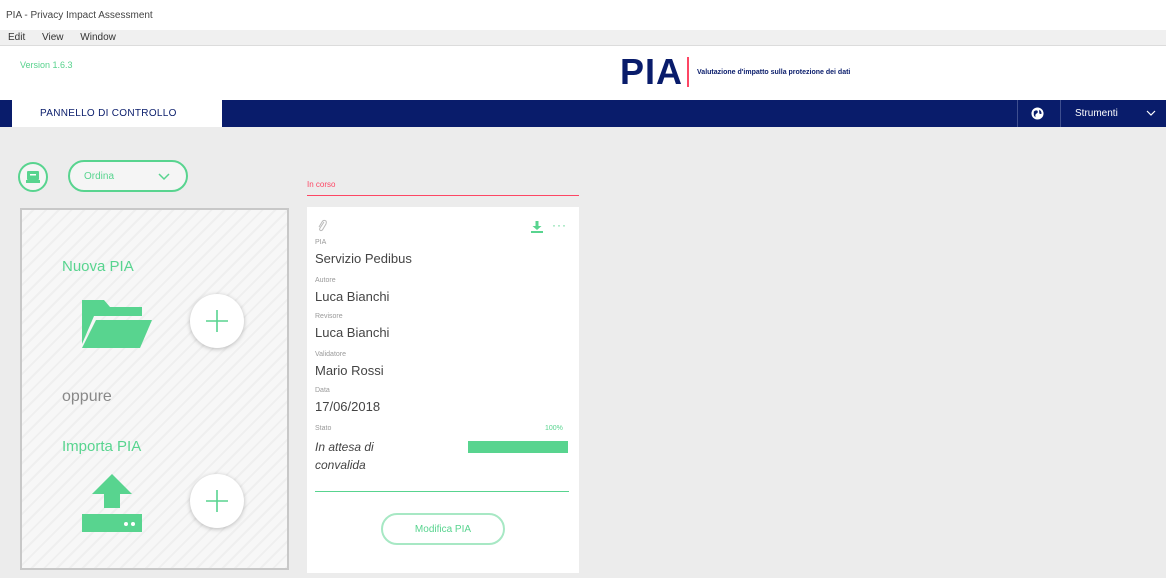 Image resolution: width=1166 pixels, height=578 pixels. What do you see at coordinates (443, 195) in the screenshot?
I see `status-column-divider` at bounding box center [443, 195].